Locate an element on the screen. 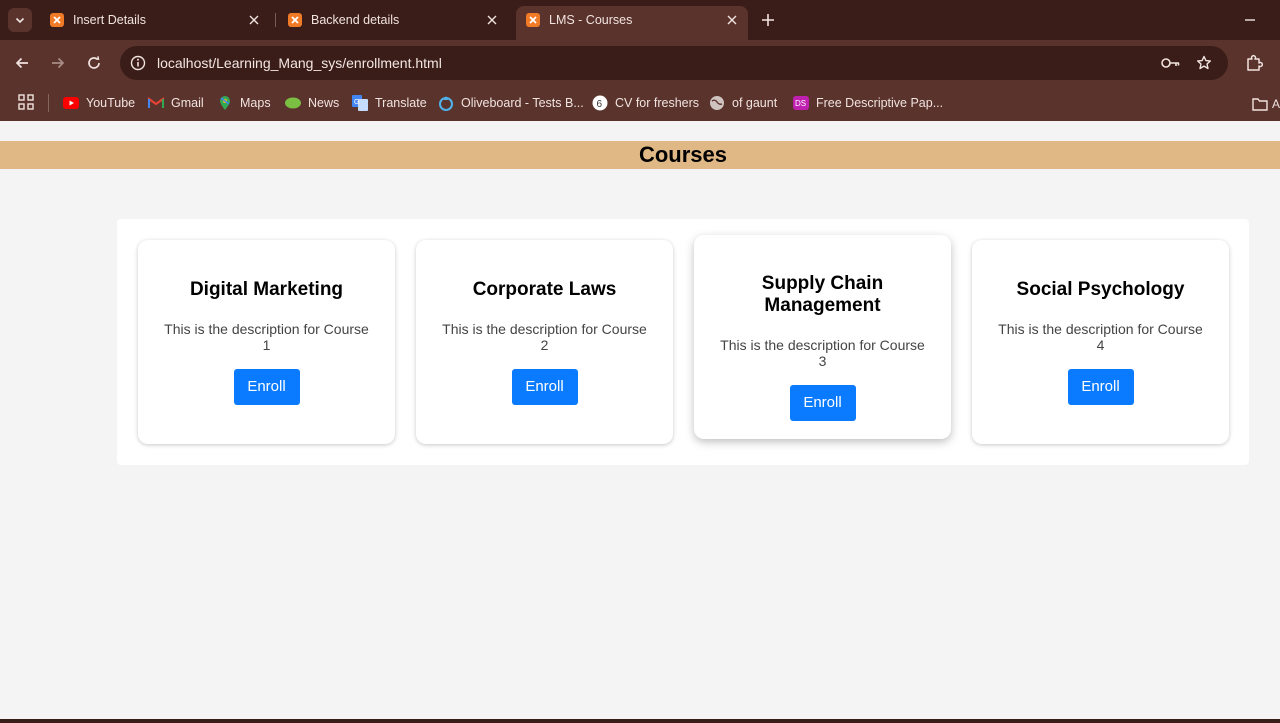 The image size is (1280, 723). plus-icon is located at coordinates (768, 20).